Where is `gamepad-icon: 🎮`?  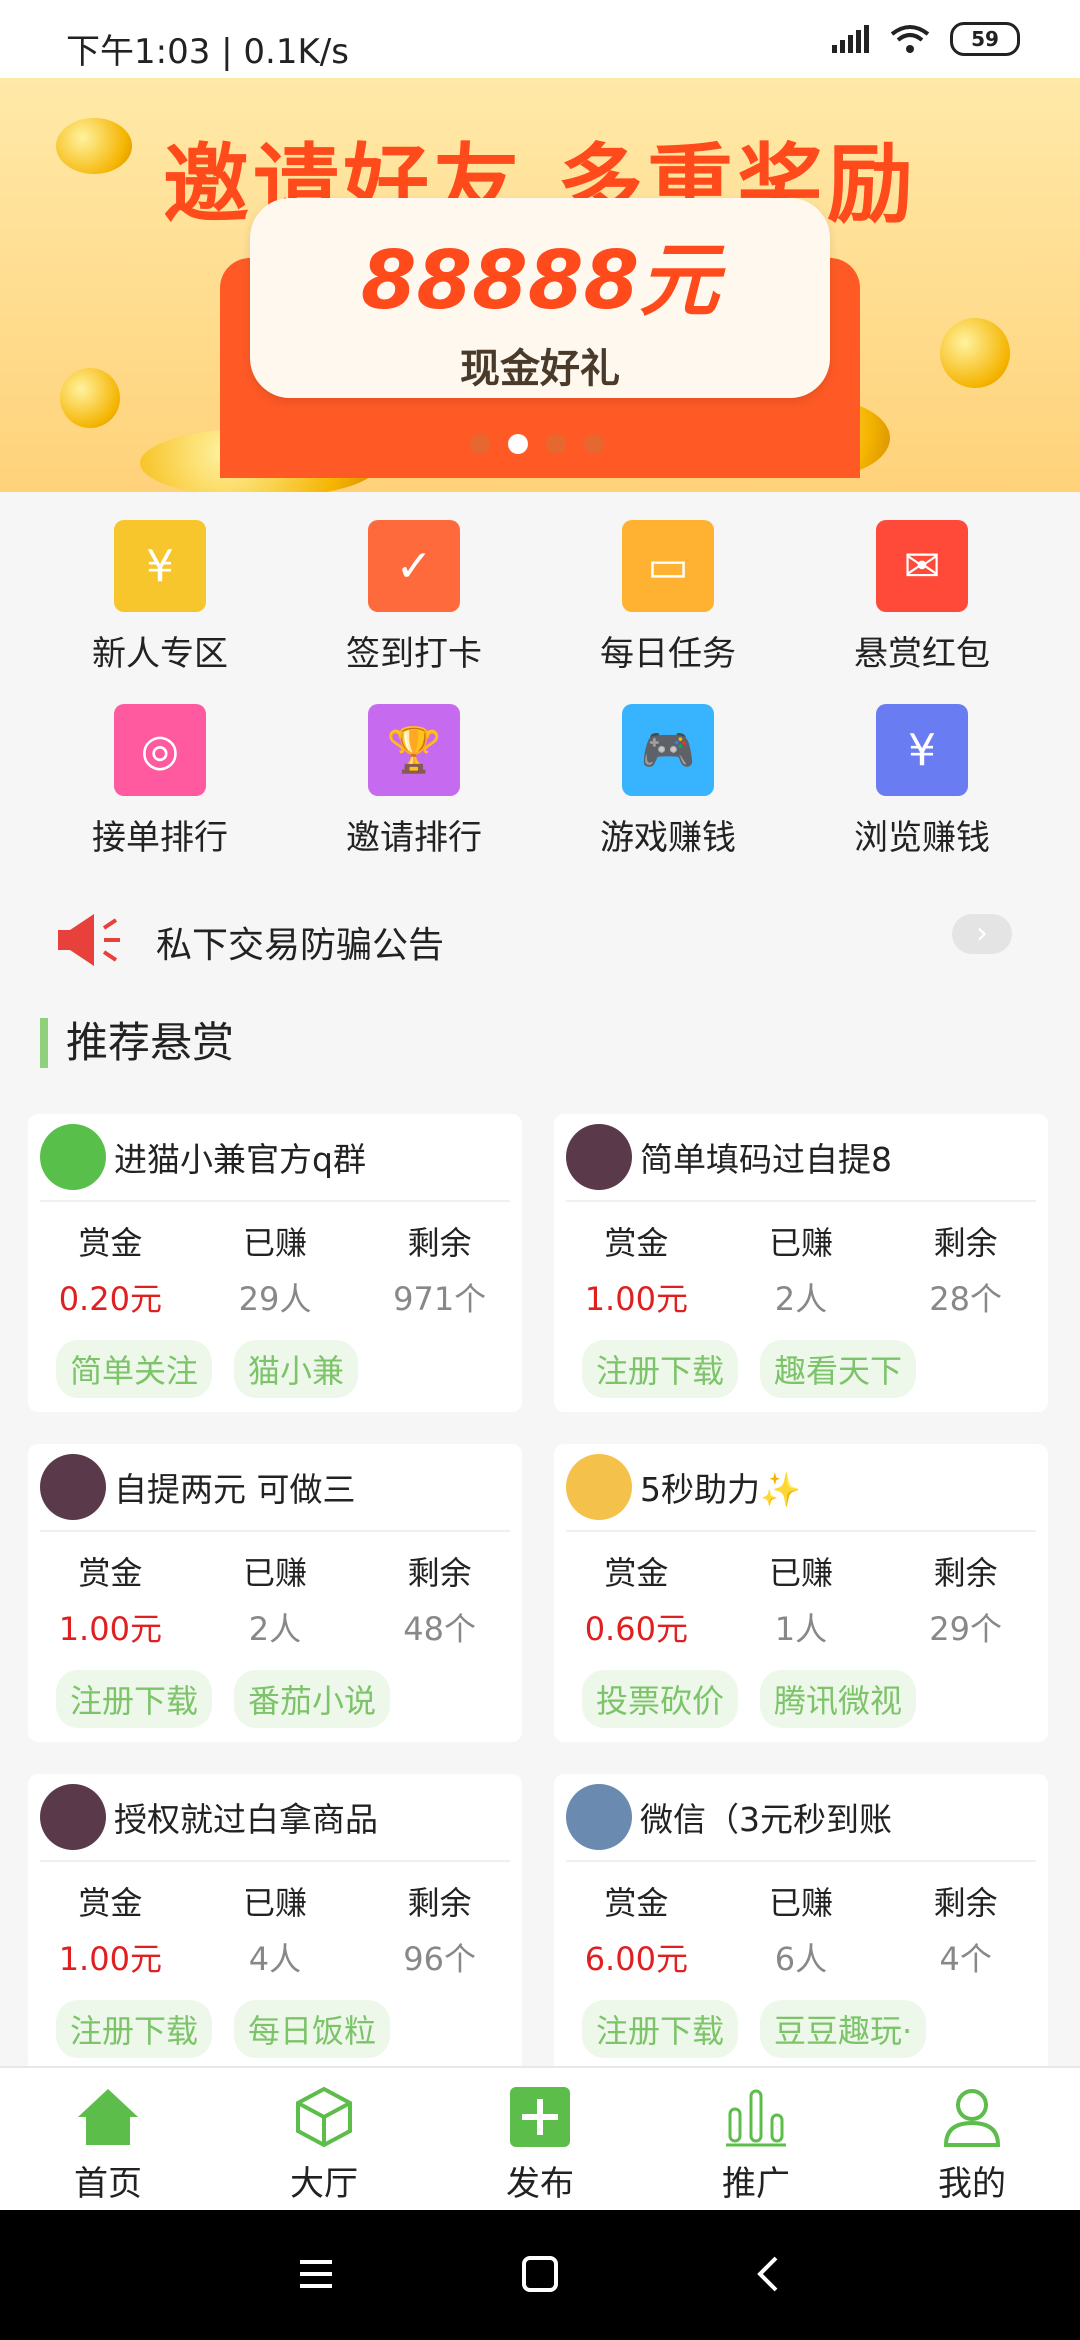 gamepad-icon: 🎮 is located at coordinates (668, 750).